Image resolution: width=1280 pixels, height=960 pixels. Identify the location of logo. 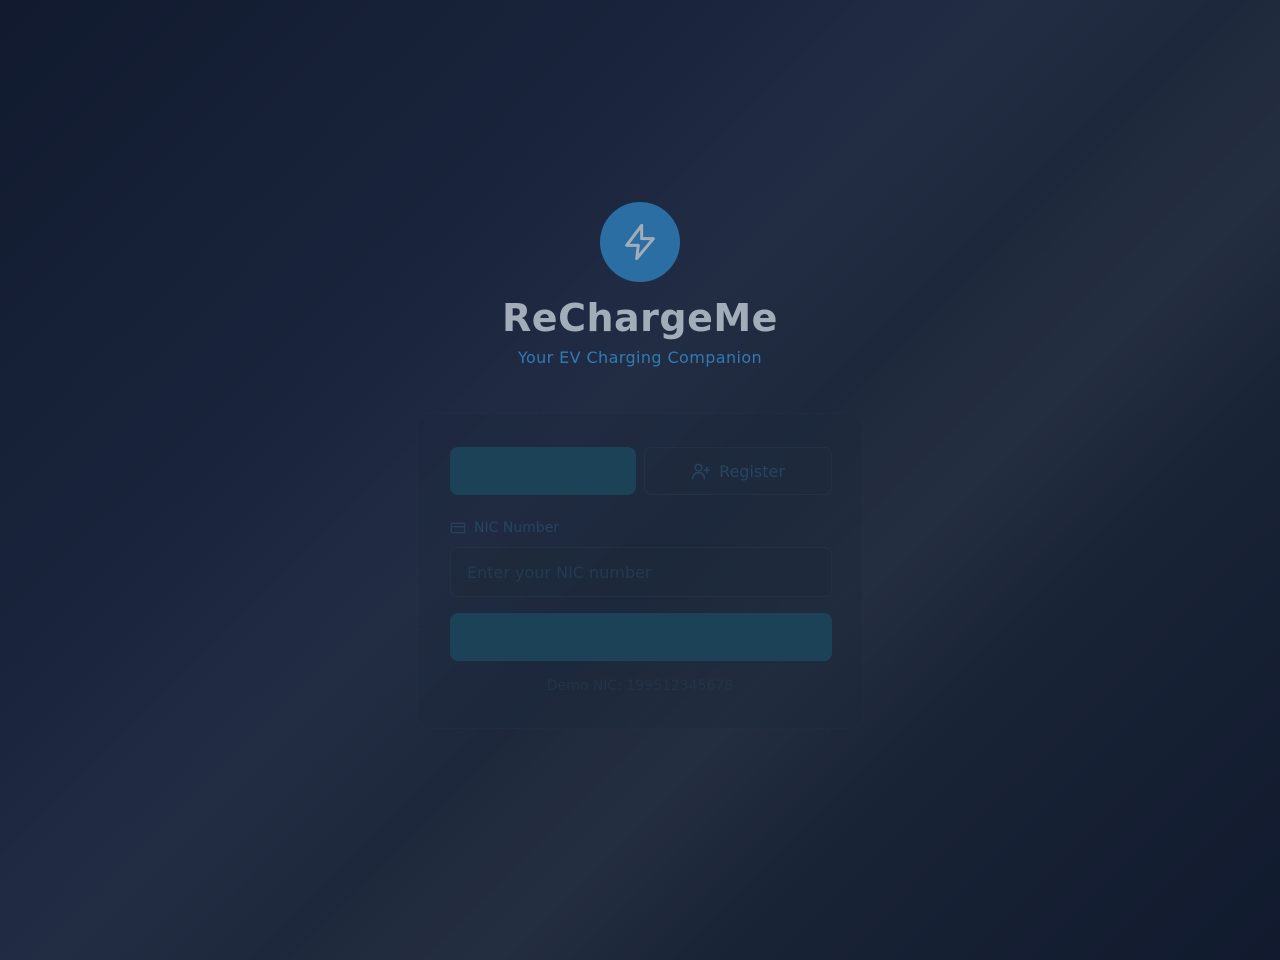
(640, 242).